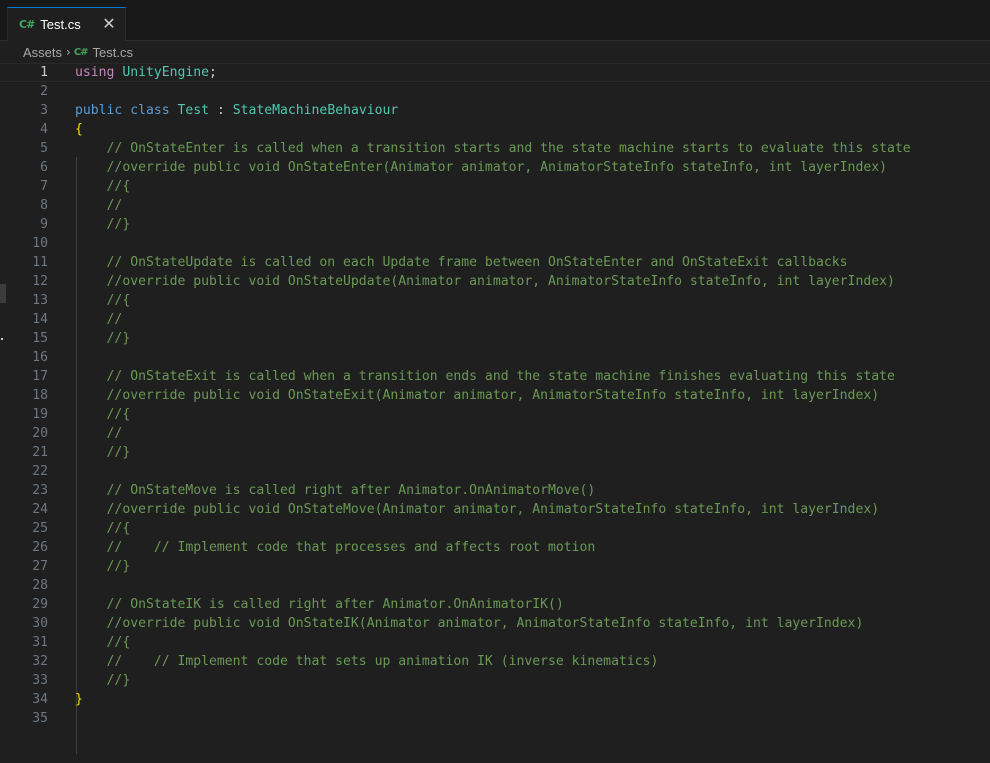 This screenshot has height=763, width=990. What do you see at coordinates (44, 167) in the screenshot?
I see `line-number: 6` at bounding box center [44, 167].